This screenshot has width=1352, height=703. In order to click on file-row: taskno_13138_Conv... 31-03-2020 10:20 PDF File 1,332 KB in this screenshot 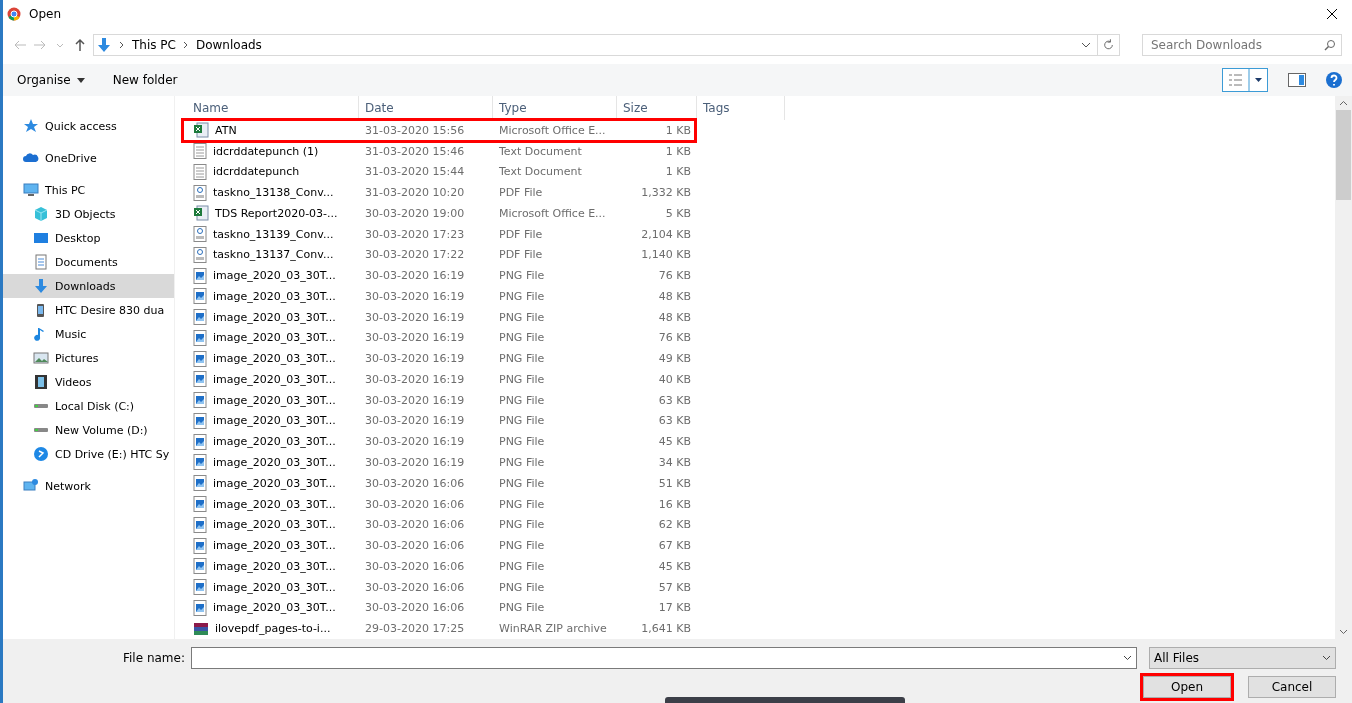, I will do `click(759, 192)`.